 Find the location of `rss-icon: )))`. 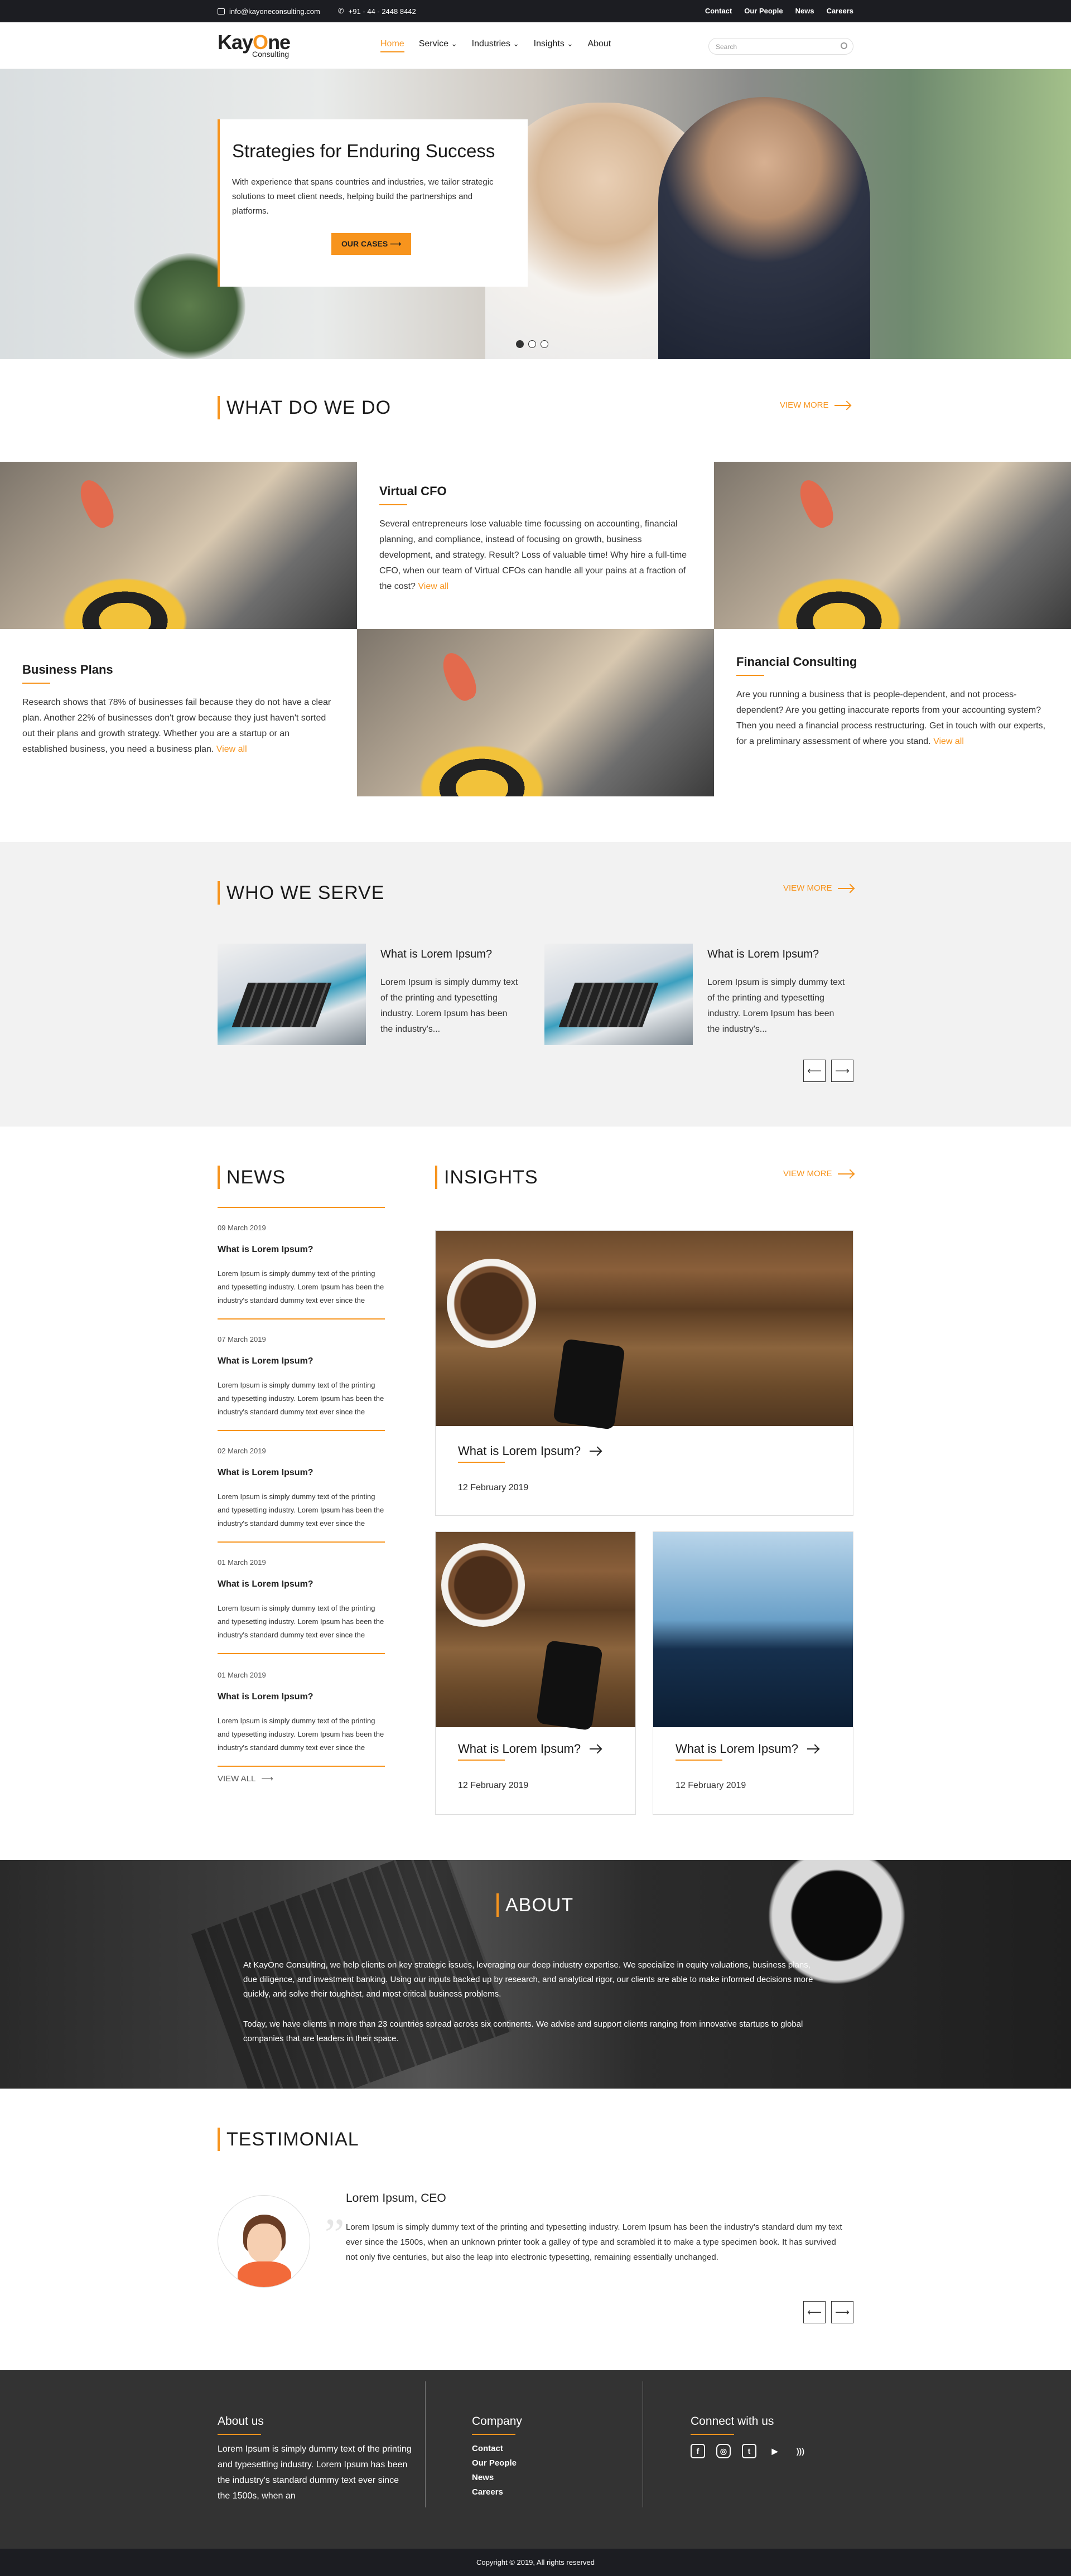

rss-icon: ))) is located at coordinates (801, 2451).